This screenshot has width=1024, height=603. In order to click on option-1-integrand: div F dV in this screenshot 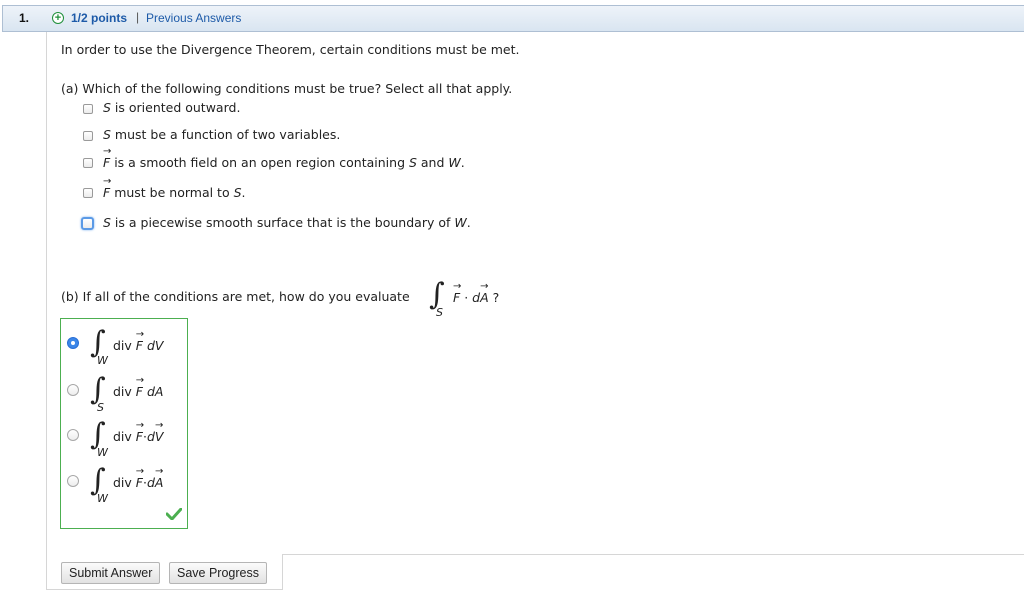, I will do `click(138, 341)`.